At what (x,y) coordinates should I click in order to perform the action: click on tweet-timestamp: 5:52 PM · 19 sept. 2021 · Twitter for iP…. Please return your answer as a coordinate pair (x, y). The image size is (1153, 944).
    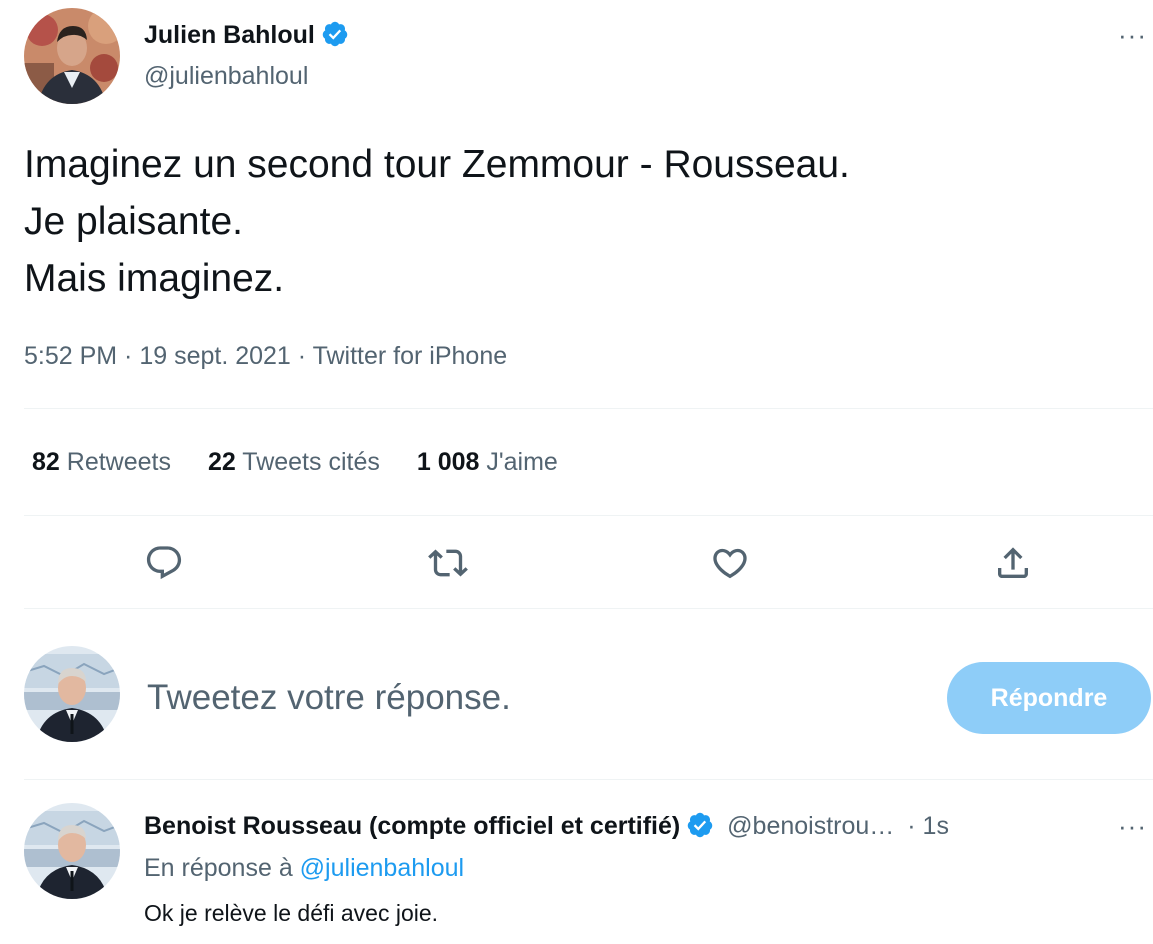
    Looking at the image, I should click on (265, 356).